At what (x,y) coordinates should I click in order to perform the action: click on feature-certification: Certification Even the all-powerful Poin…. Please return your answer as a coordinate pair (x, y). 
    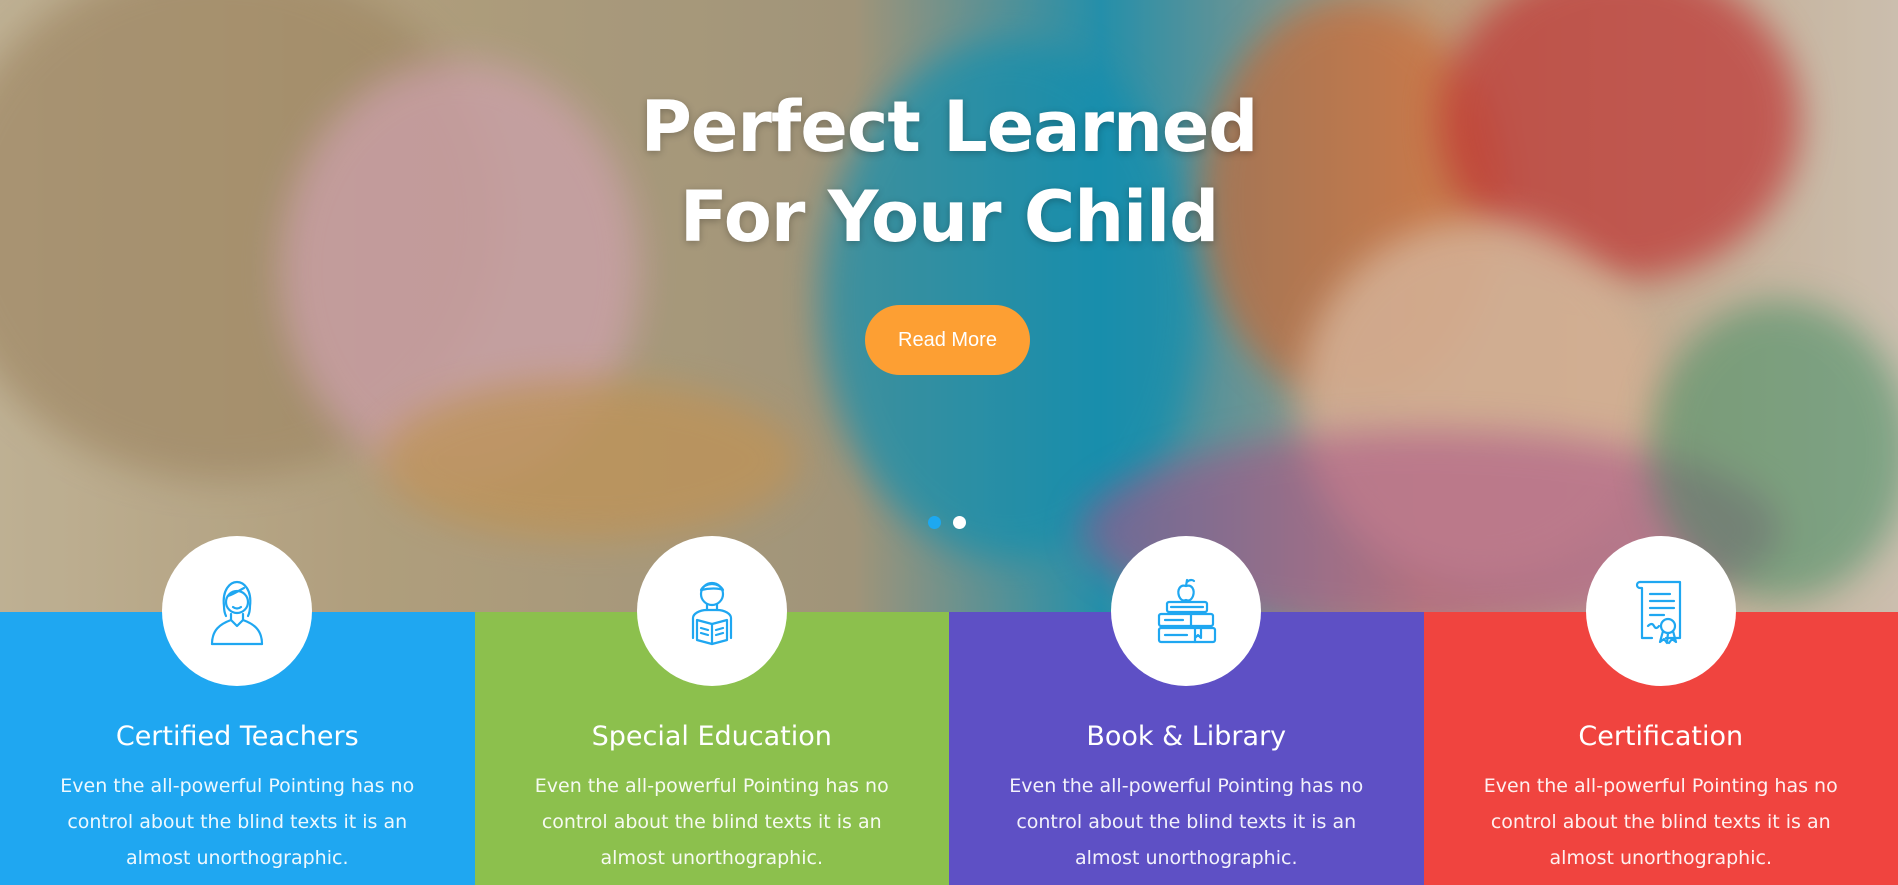
    Looking at the image, I should click on (1660, 710).